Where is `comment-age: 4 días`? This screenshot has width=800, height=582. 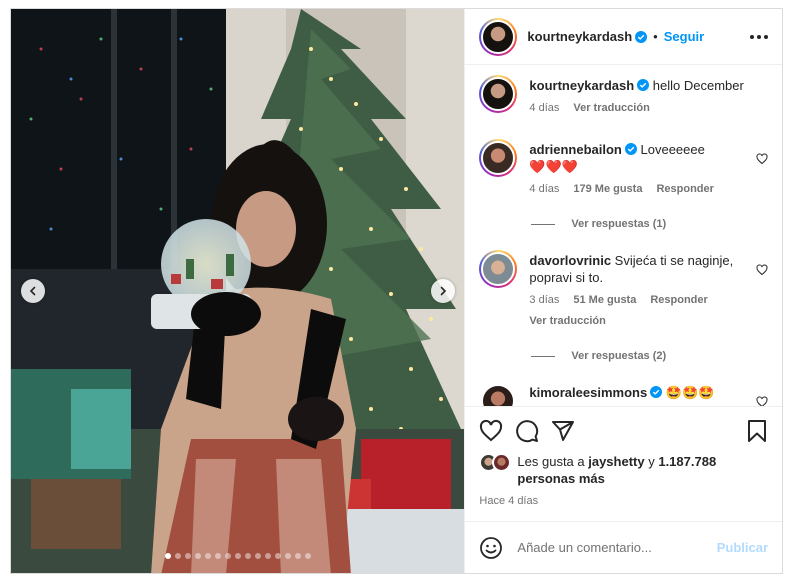
comment-age: 4 días is located at coordinates (544, 189).